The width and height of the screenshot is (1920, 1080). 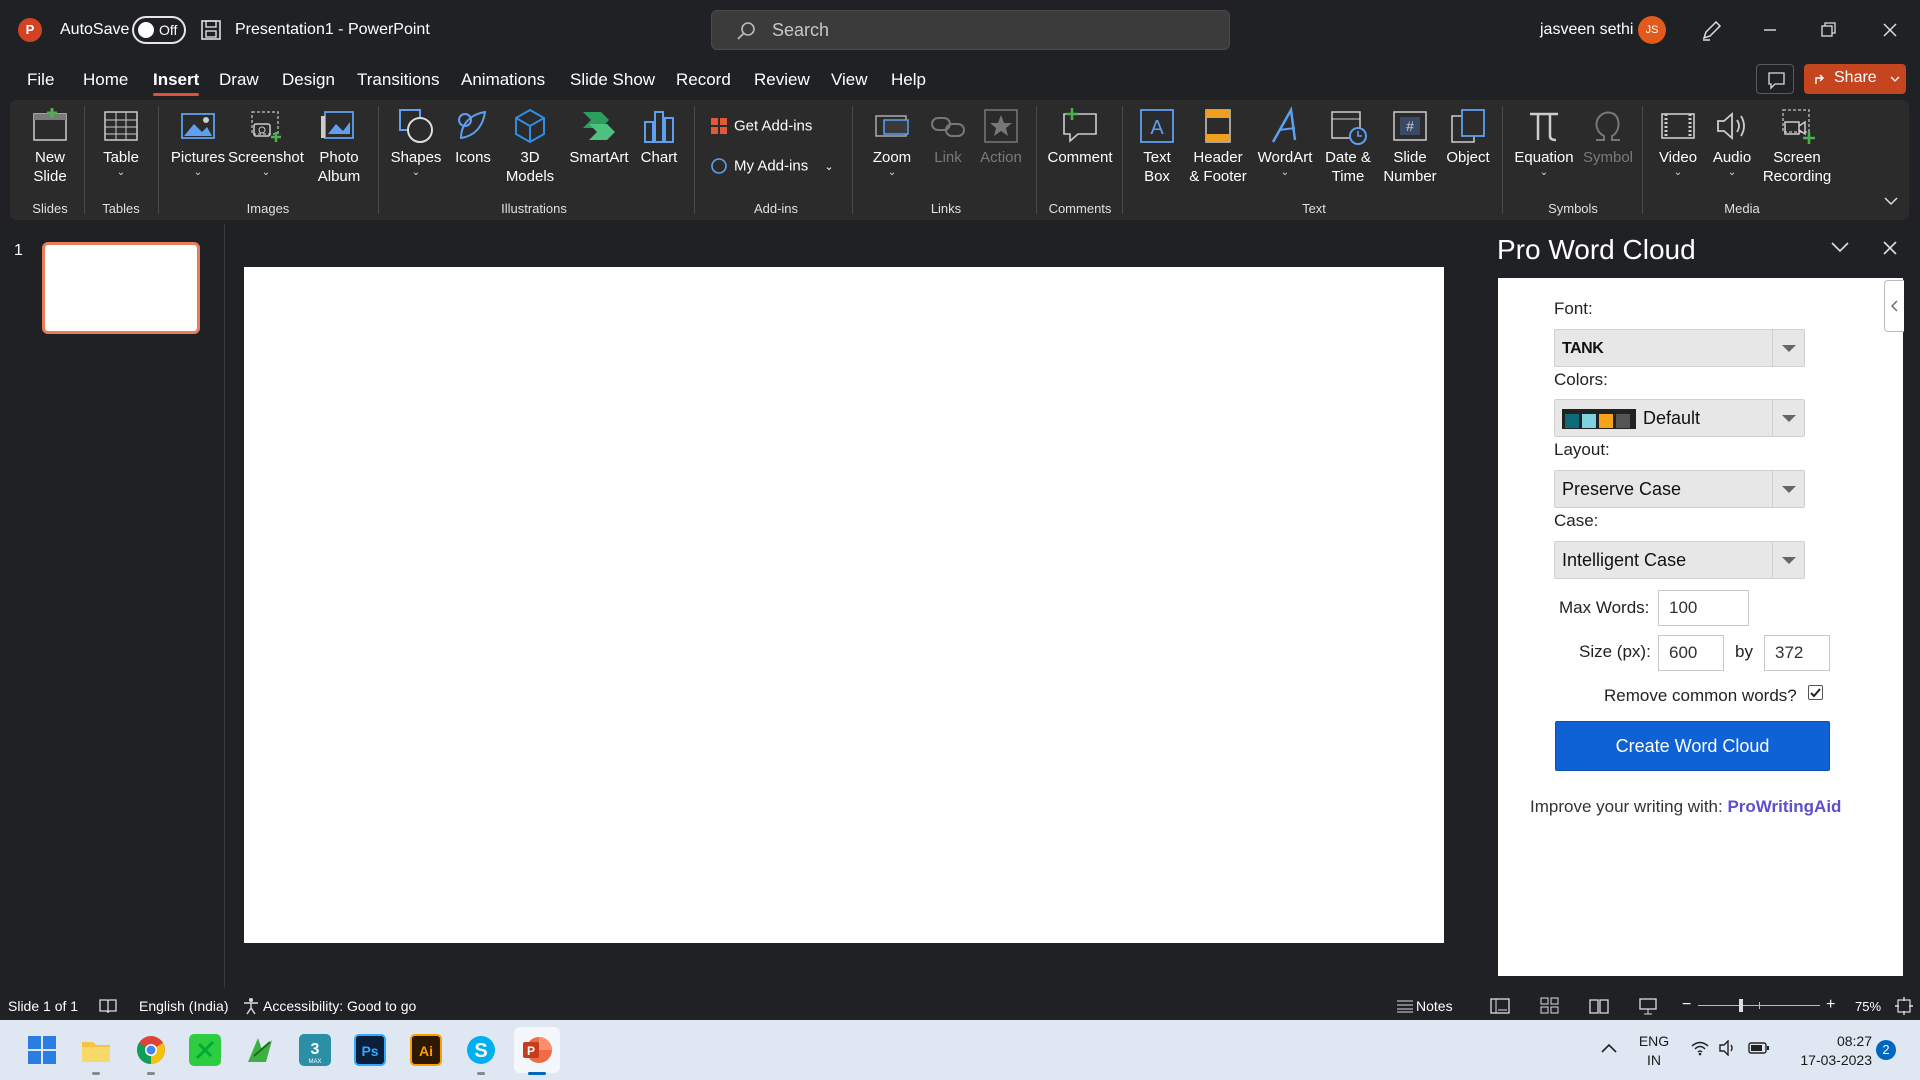 I want to click on slide-number-button: # Slide Number, so click(x=1410, y=146).